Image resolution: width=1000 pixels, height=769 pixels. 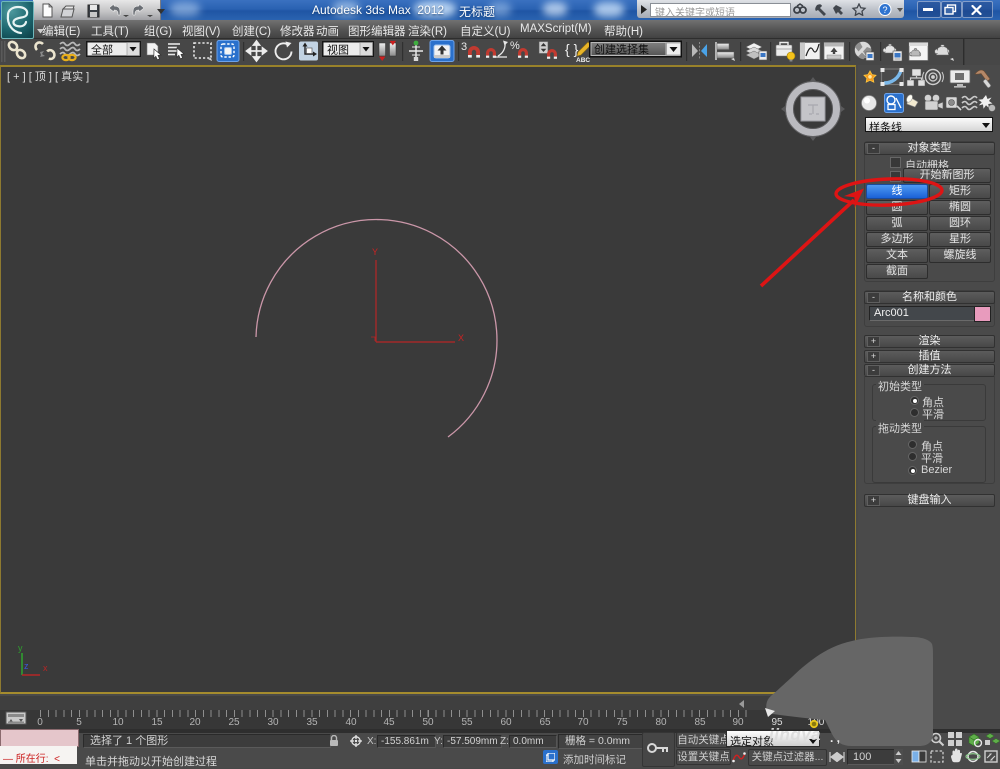 What do you see at coordinates (583, 60) in the screenshot?
I see `svg-text: ABC` at bounding box center [583, 60].